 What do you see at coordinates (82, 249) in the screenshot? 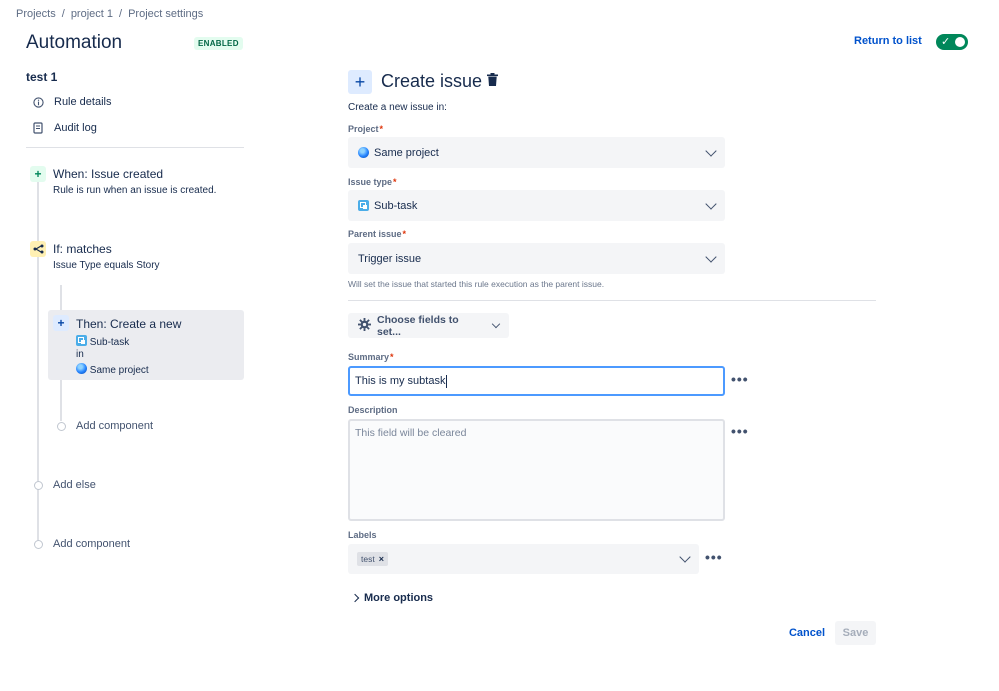
I see `condition-title: If: matches` at bounding box center [82, 249].